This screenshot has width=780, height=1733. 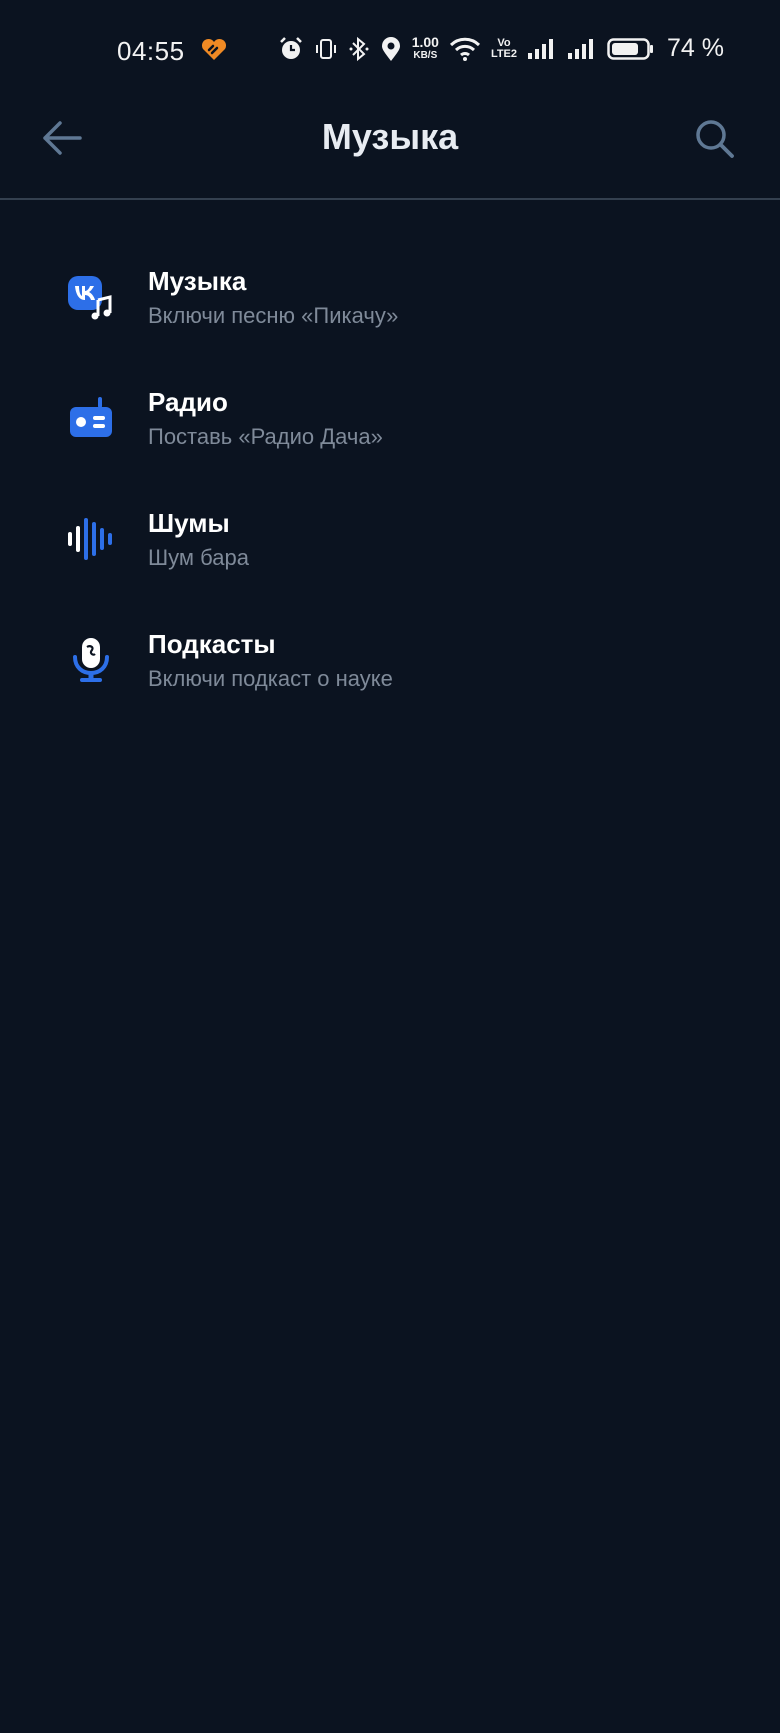 What do you see at coordinates (326, 49) in the screenshot?
I see `vibrate-icon` at bounding box center [326, 49].